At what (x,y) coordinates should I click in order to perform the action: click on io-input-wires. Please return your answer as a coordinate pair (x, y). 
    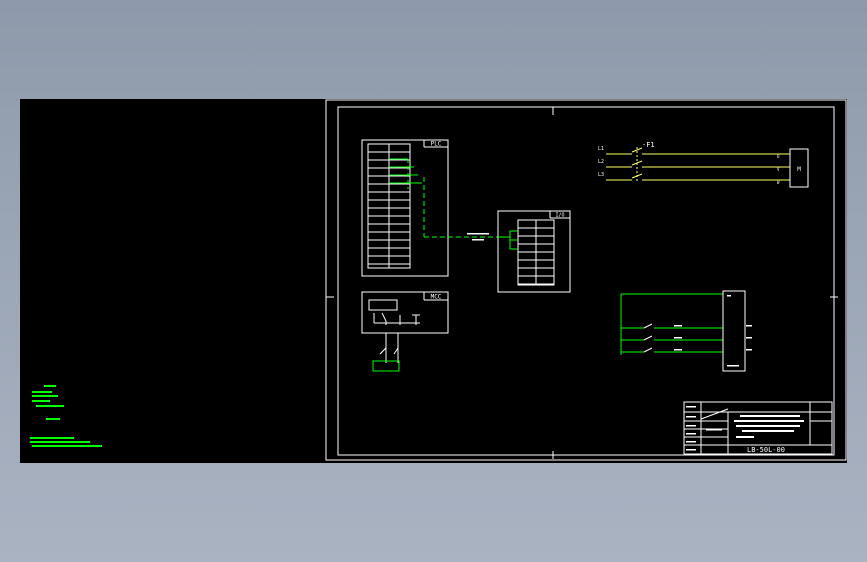
    Looking at the image, I should click on (508, 240).